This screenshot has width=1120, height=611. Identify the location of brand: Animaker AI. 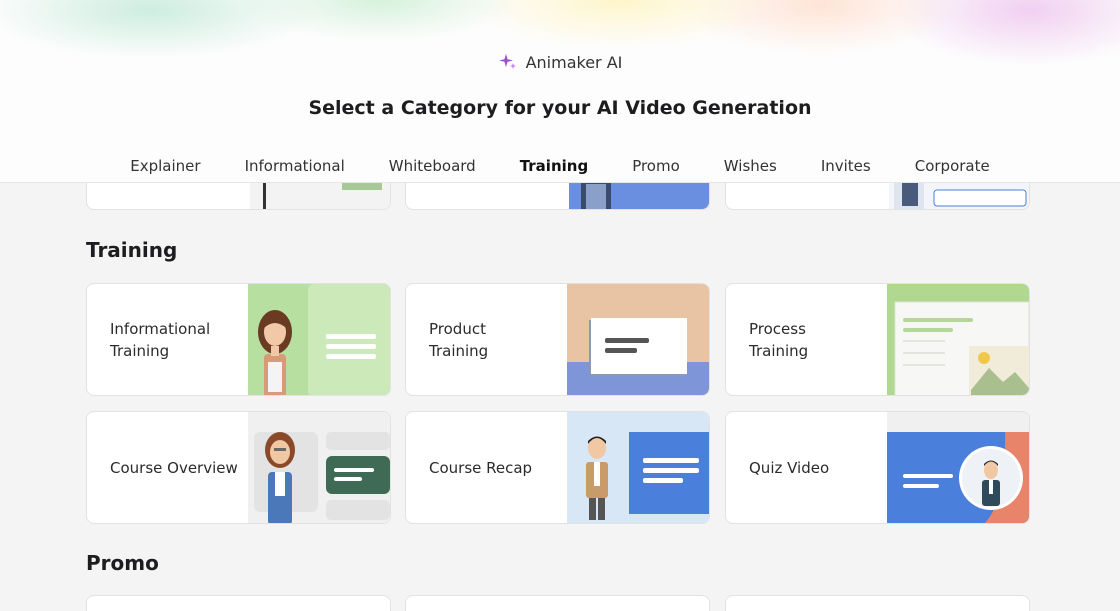
(560, 62).